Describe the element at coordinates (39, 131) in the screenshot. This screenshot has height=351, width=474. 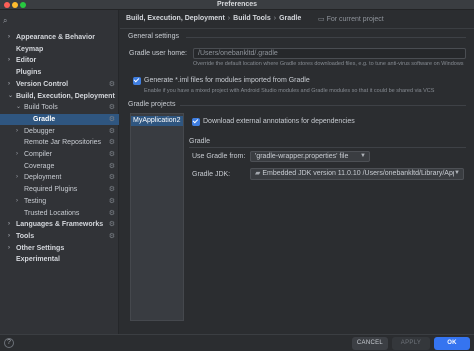
I see `sidebar-item-label: Debugger` at that location.